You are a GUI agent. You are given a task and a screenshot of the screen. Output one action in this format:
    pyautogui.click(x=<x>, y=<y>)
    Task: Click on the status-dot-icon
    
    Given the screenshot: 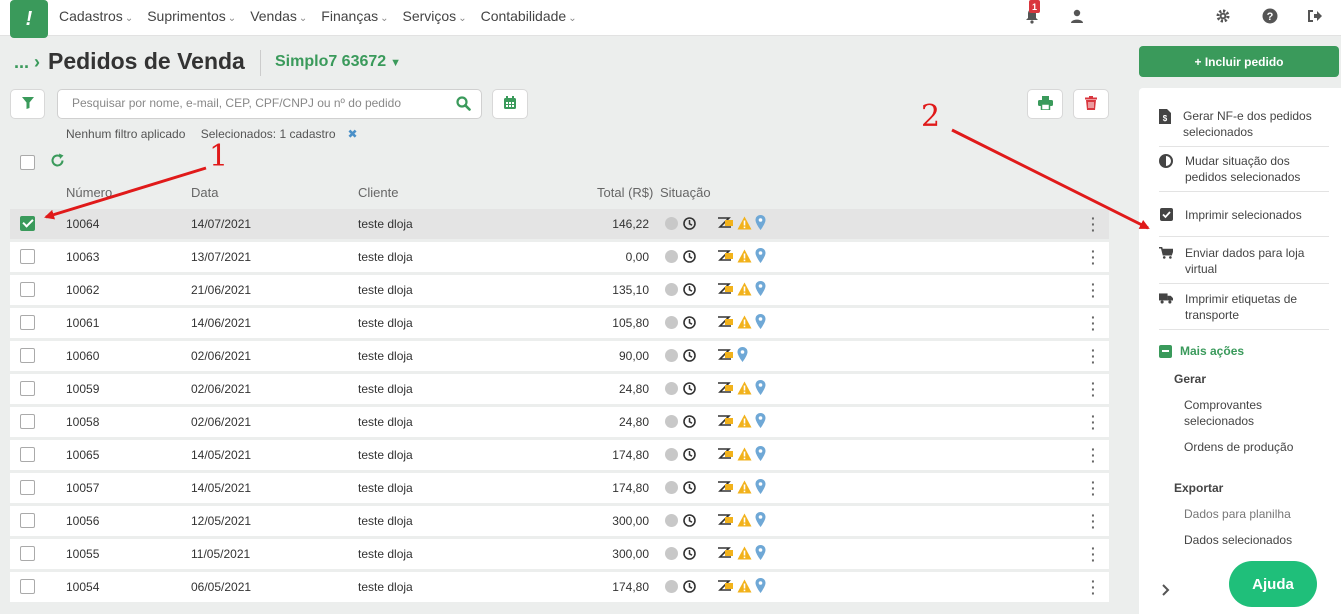 What is the action you would take?
    pyautogui.click(x=671, y=553)
    